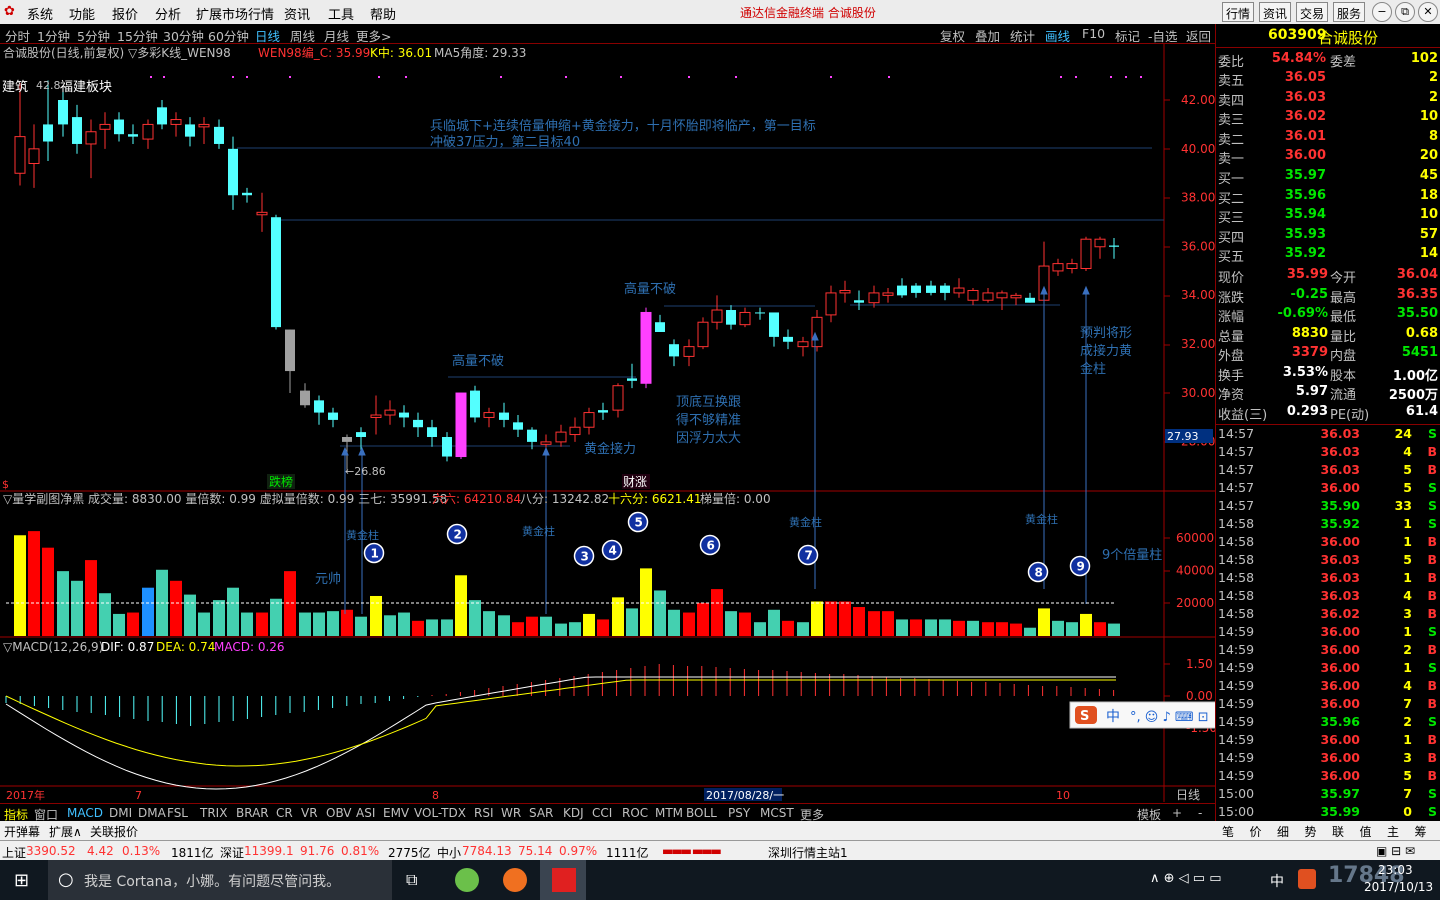  I want to click on close-icon: ✕, so click(1428, 12).